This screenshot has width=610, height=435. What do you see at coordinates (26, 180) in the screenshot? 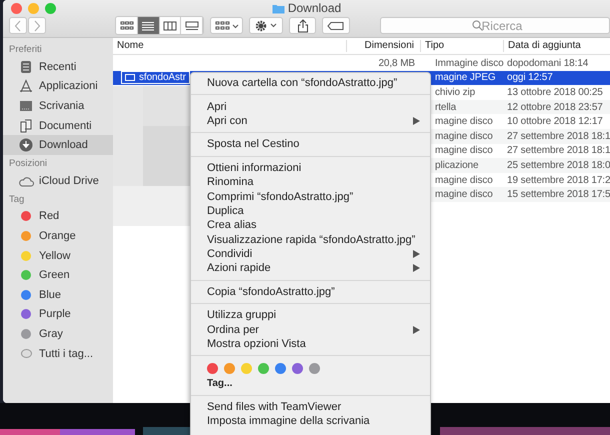
I see `cloud-icon` at bounding box center [26, 180].